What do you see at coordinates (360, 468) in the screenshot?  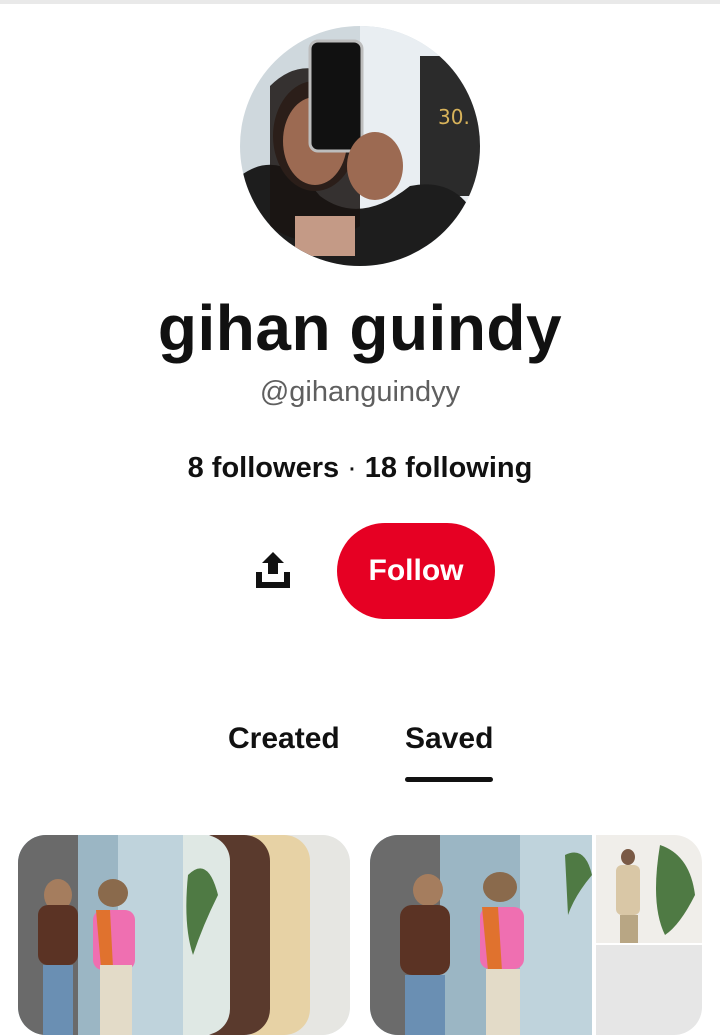 I see `follow-stats: 8 followers · 18 following` at bounding box center [360, 468].